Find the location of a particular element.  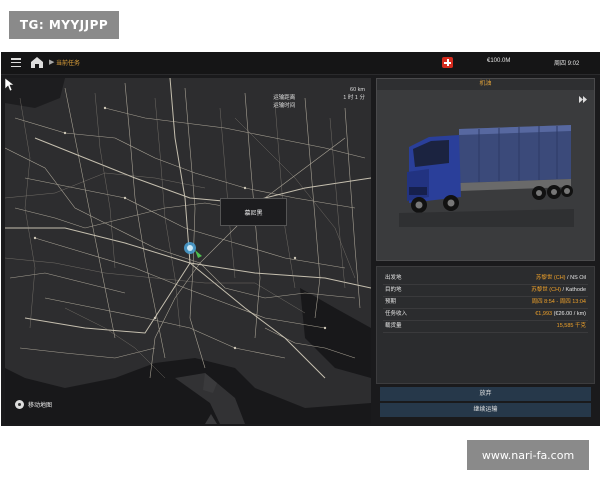

top-bar: ▶ 当前任务 €100.0M 周四 9:02 is located at coordinates (300, 63).